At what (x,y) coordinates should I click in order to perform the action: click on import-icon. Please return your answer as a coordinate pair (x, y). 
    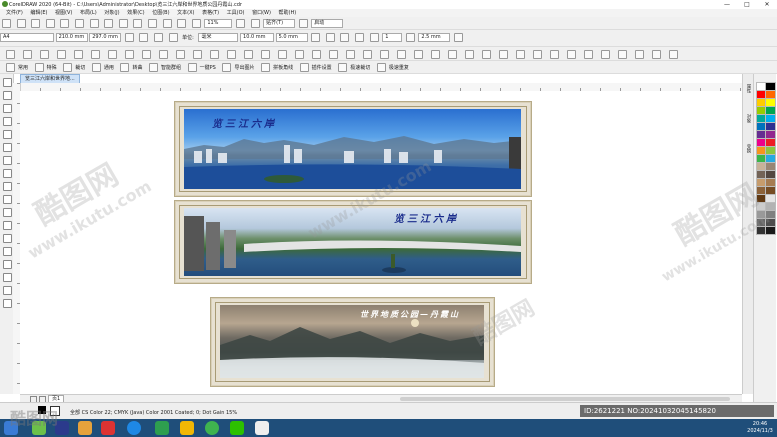
    Looking at the image, I should click on (152, 23).